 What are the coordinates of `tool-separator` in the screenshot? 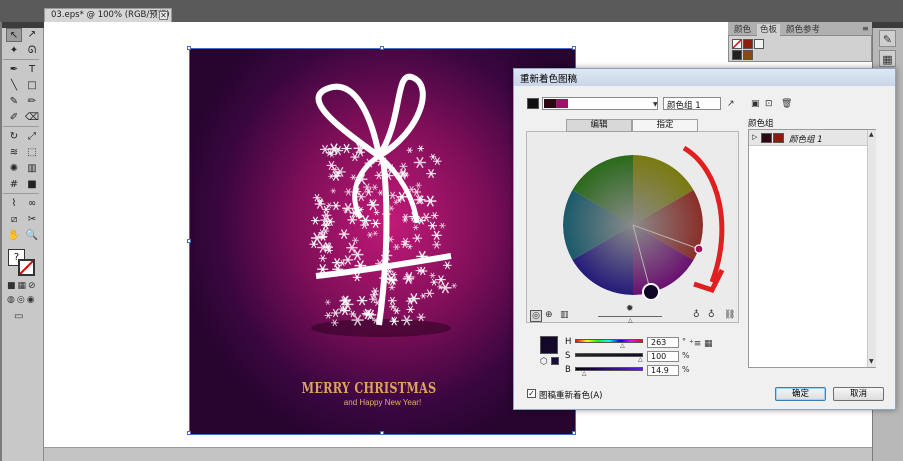 It's located at (21, 59).